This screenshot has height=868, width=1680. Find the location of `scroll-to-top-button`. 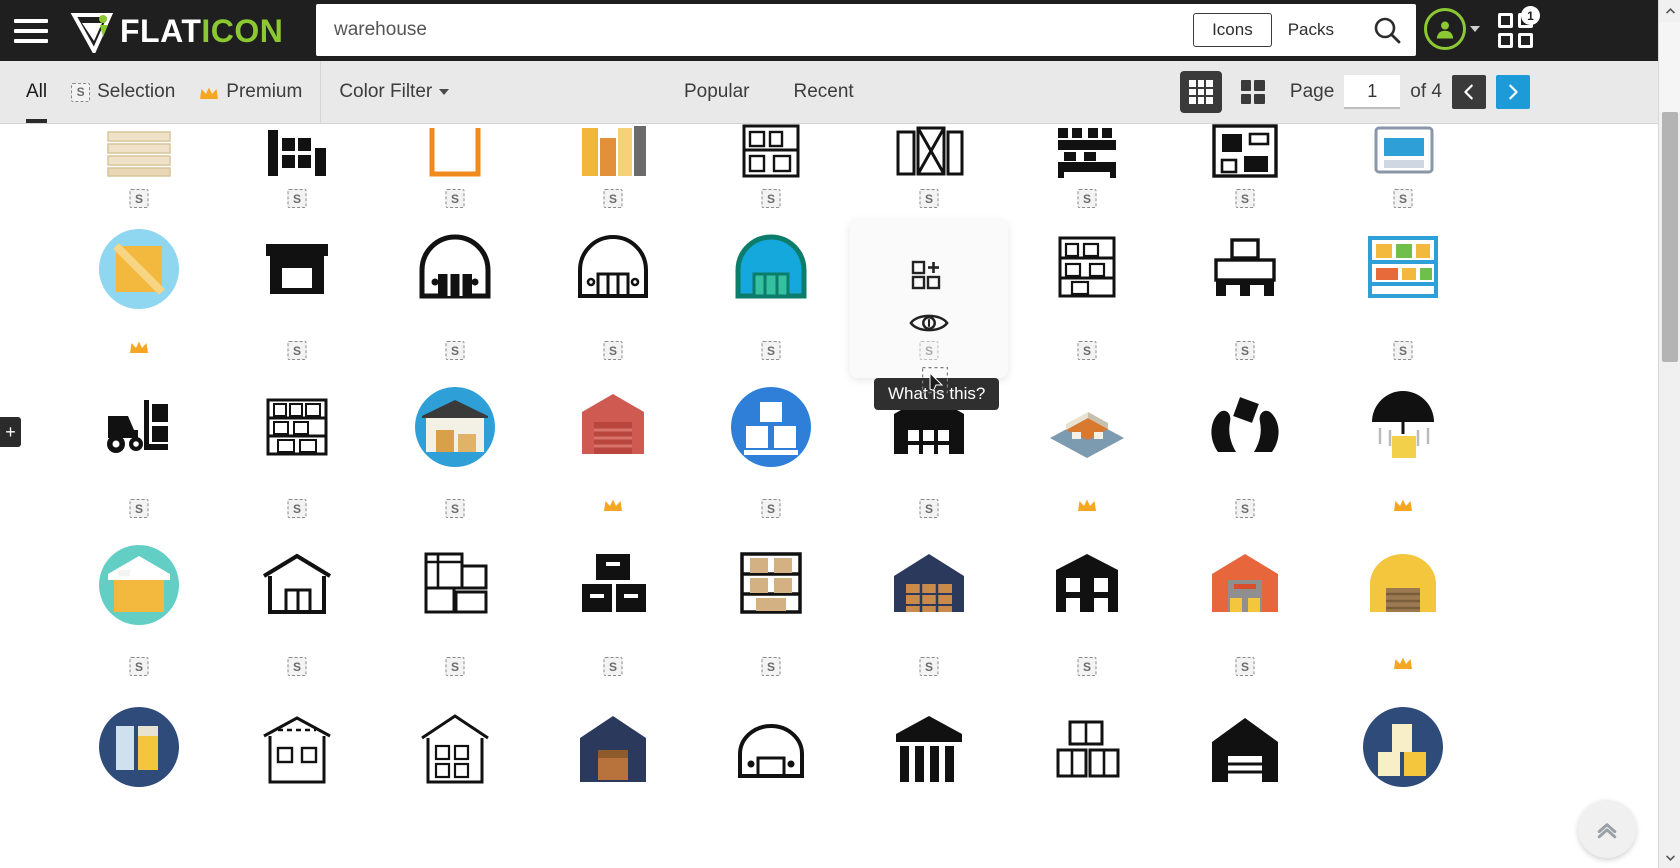

scroll-to-top-button is located at coordinates (1607, 829).